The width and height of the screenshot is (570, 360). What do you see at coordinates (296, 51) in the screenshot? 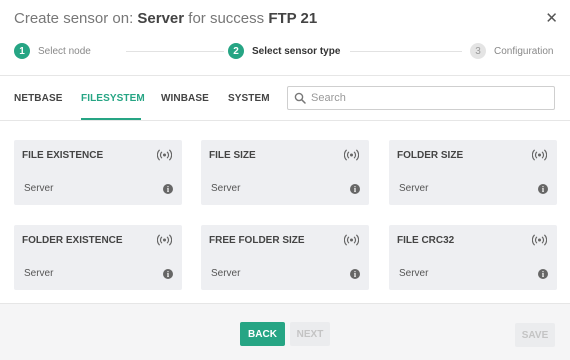
I see `step-label: Select sensor type` at bounding box center [296, 51].